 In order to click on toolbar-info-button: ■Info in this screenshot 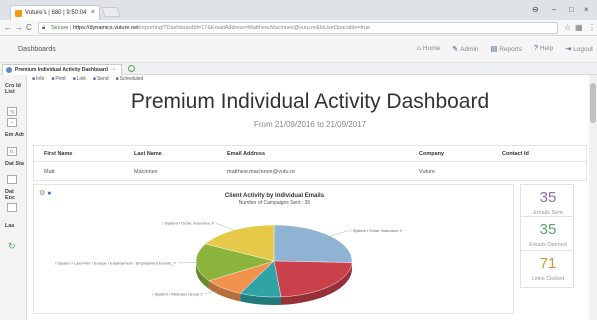, I will do `click(38, 80)`.